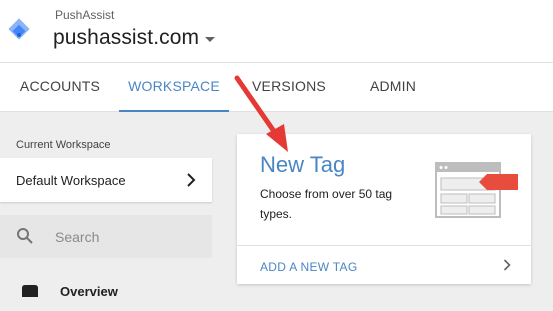 The height and width of the screenshot is (311, 553). I want to click on workspace-selector: Default Workspace, so click(106, 180).